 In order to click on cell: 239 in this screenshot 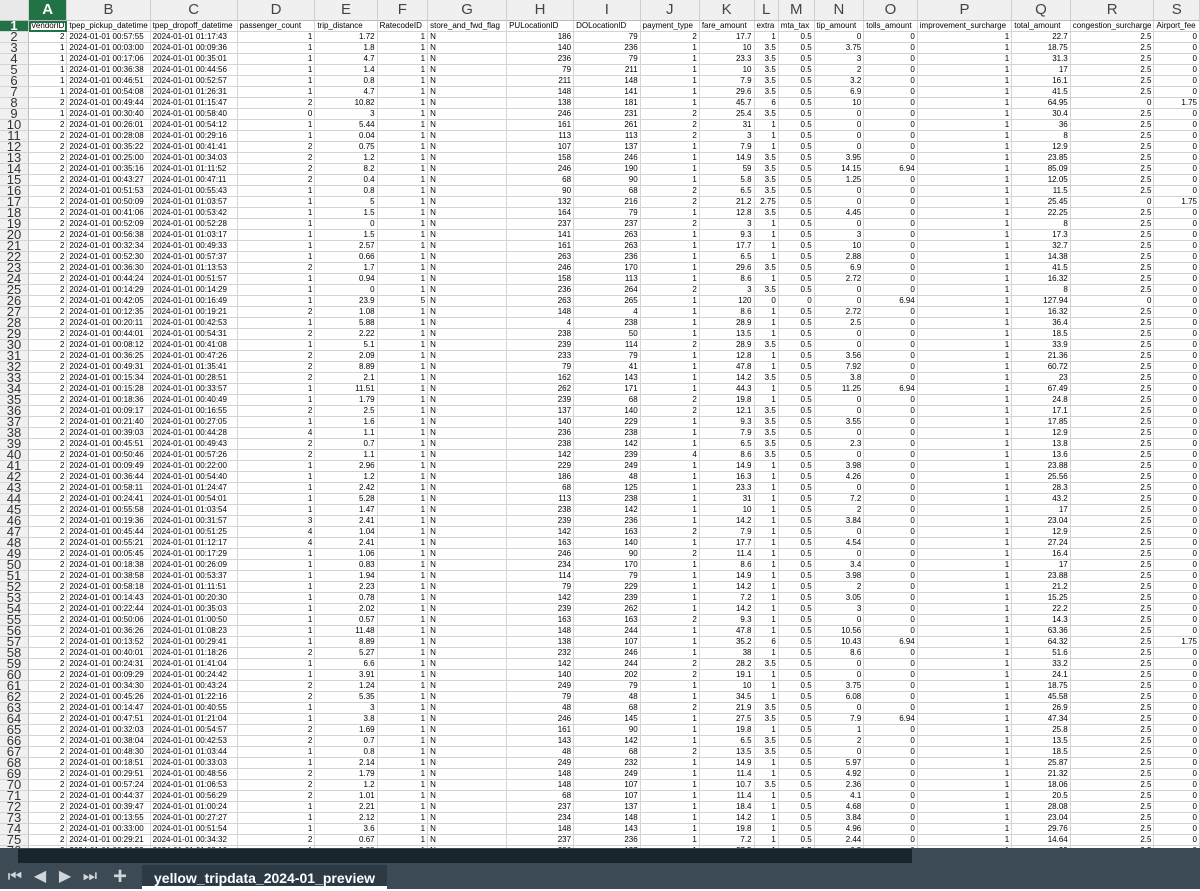, I will do `click(540, 400)`.